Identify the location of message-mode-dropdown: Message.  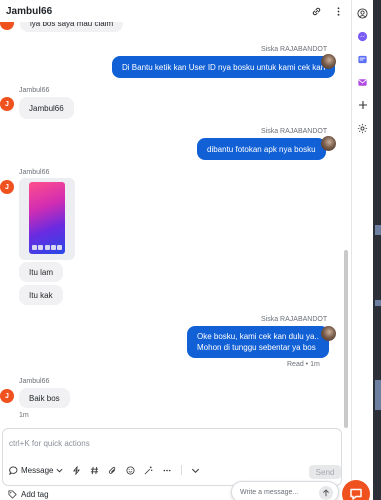
(36, 470).